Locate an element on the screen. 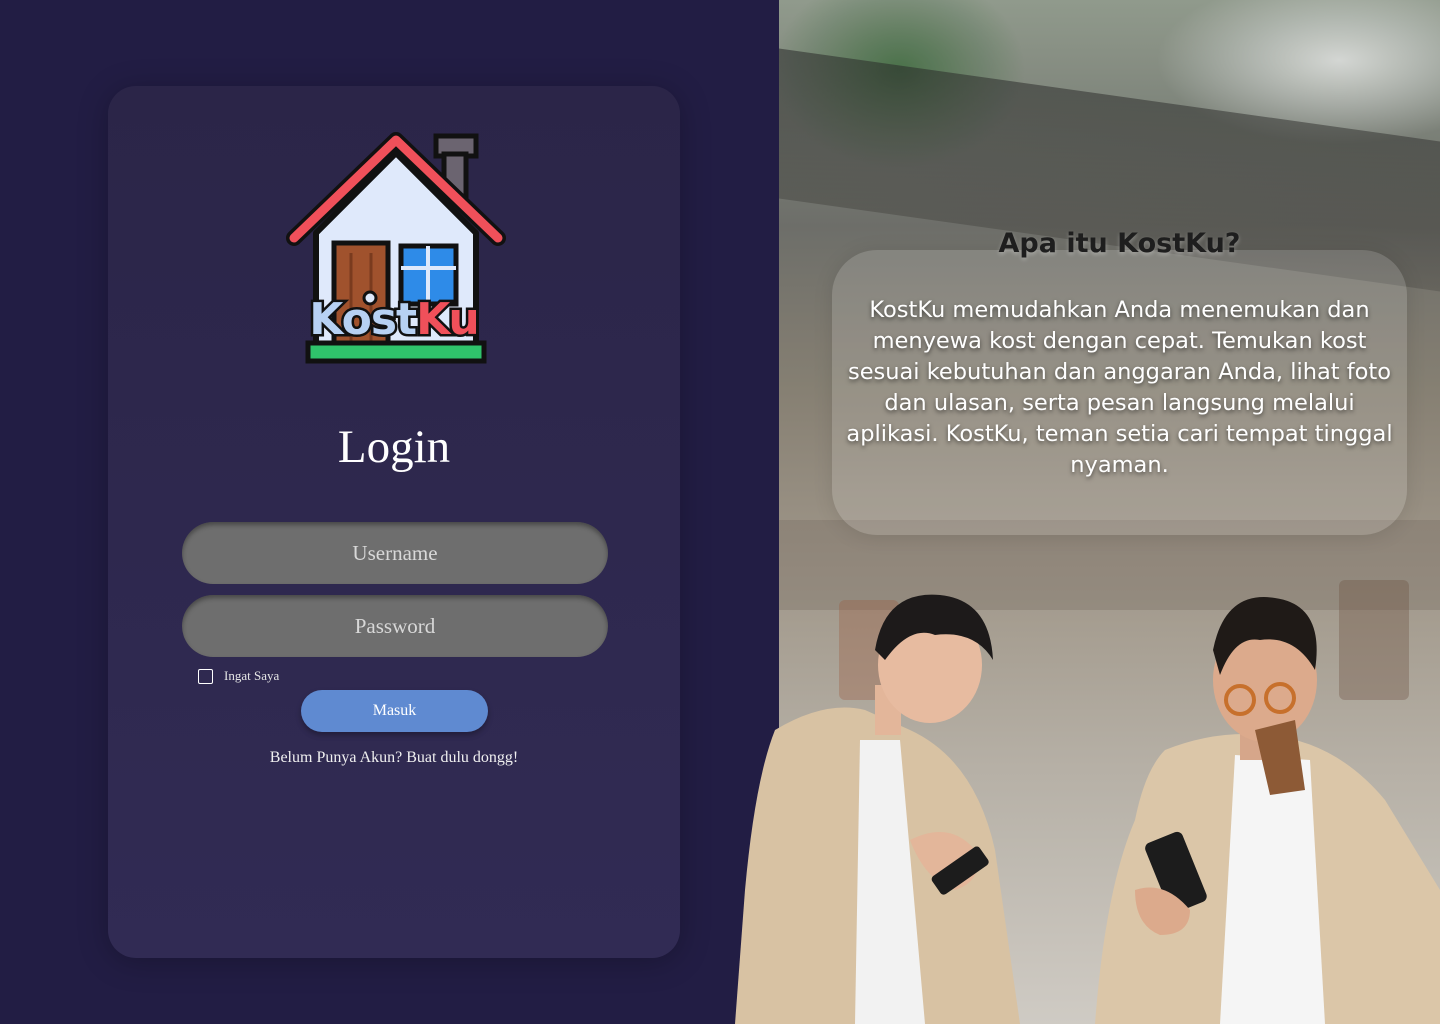  login-button: Masuk is located at coordinates (394, 711).